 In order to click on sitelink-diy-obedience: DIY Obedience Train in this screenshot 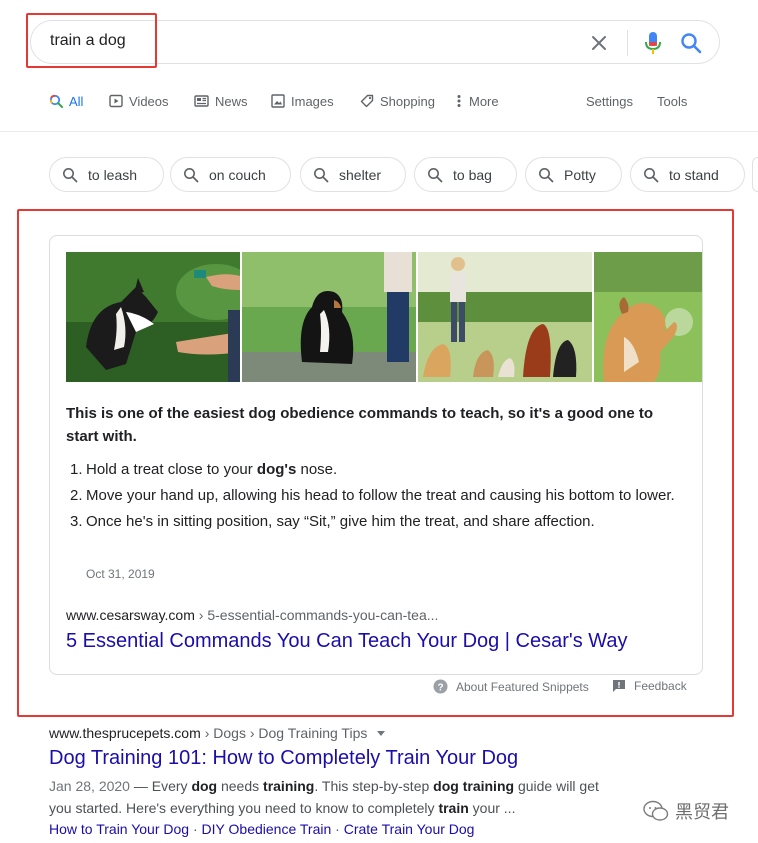, I will do `click(267, 829)`.